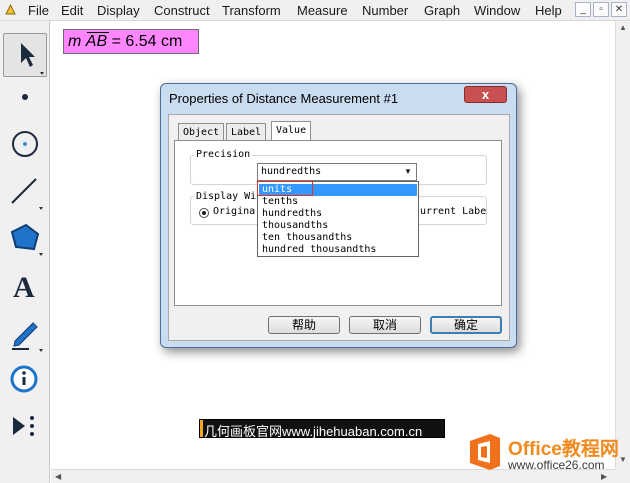 Image resolution: width=630 pixels, height=483 pixels. I want to click on point-icon, so click(25, 97).